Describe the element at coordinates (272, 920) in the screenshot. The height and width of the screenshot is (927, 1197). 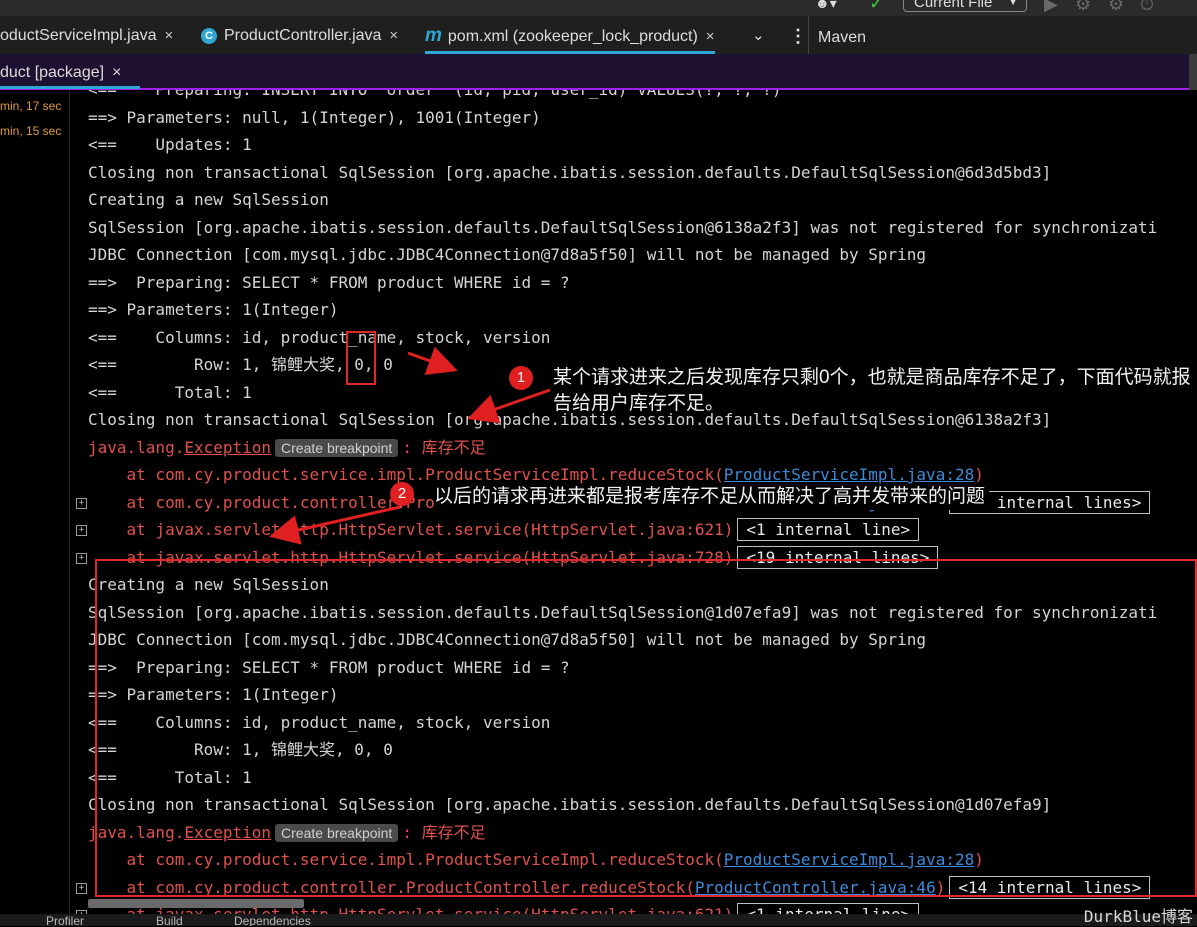
I see `dependencies-tool-button: Dependencies` at that location.